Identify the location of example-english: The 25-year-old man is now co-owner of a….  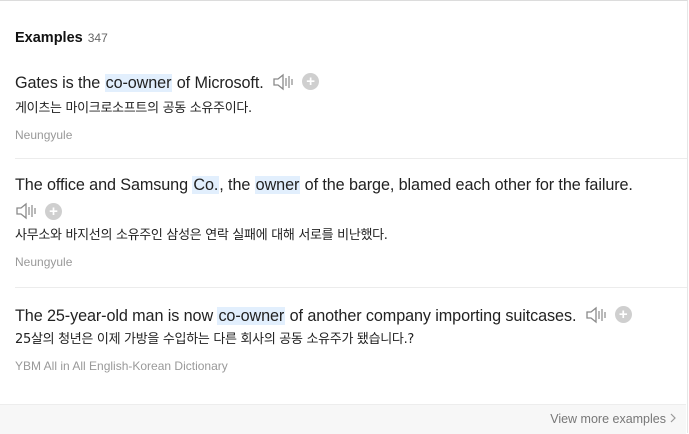
(351, 316).